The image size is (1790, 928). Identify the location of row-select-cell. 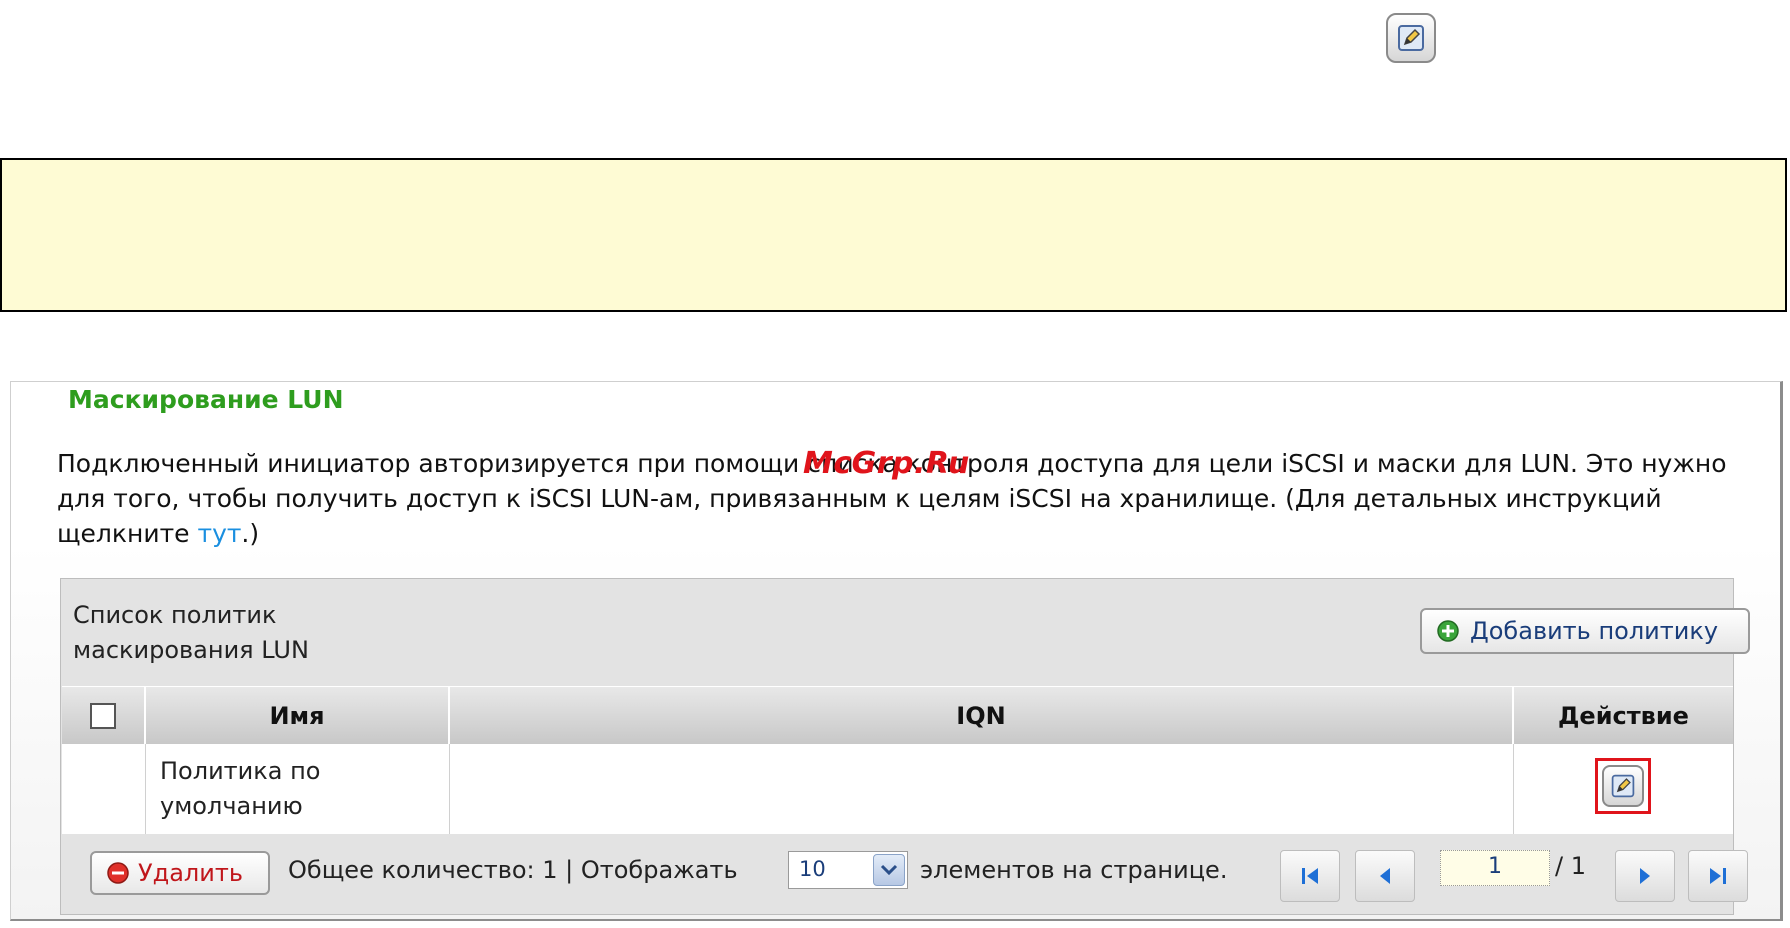
(104, 789).